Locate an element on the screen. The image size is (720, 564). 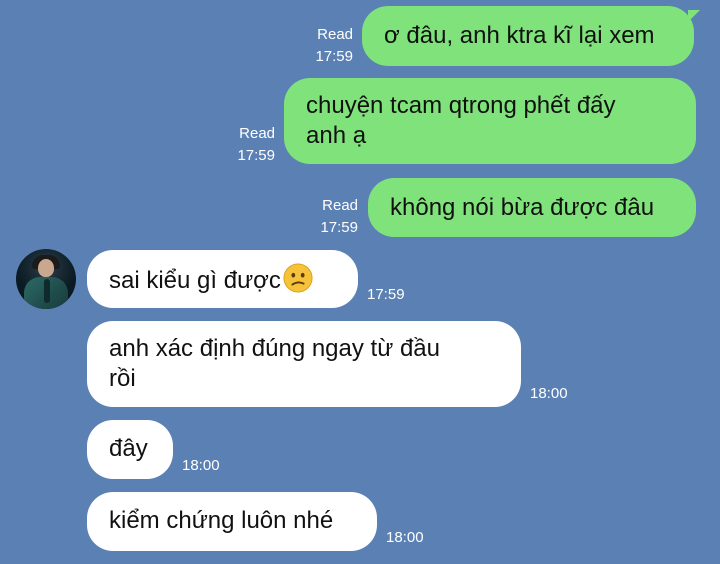
bubble-tail is located at coordinates (694, 21).